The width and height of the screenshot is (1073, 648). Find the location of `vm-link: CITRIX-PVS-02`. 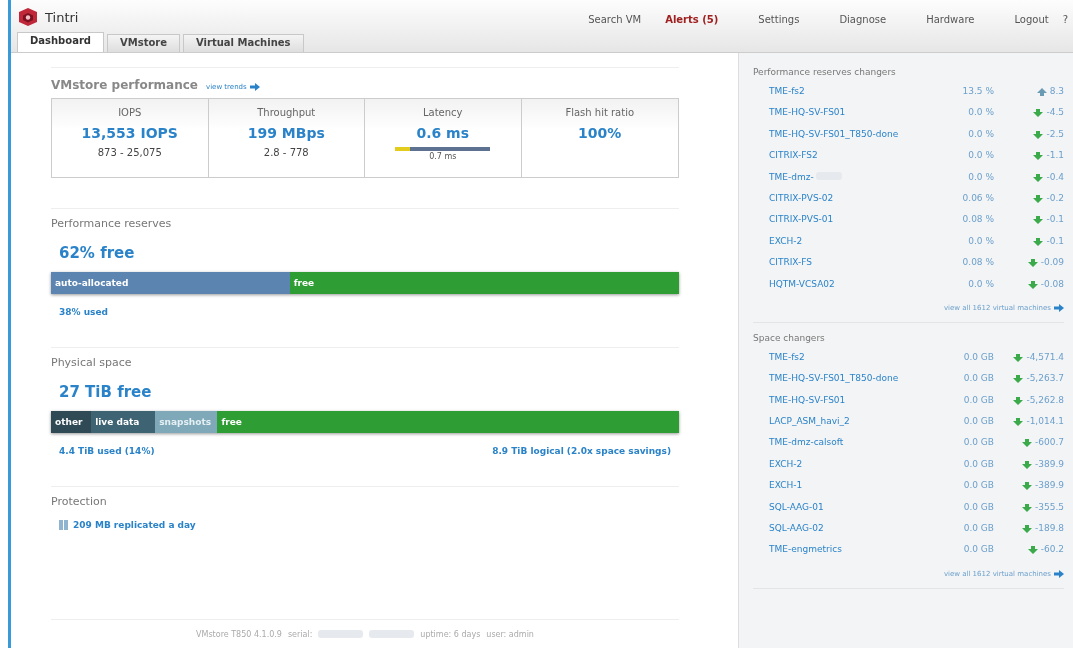

vm-link: CITRIX-PVS-02 is located at coordinates (801, 197).